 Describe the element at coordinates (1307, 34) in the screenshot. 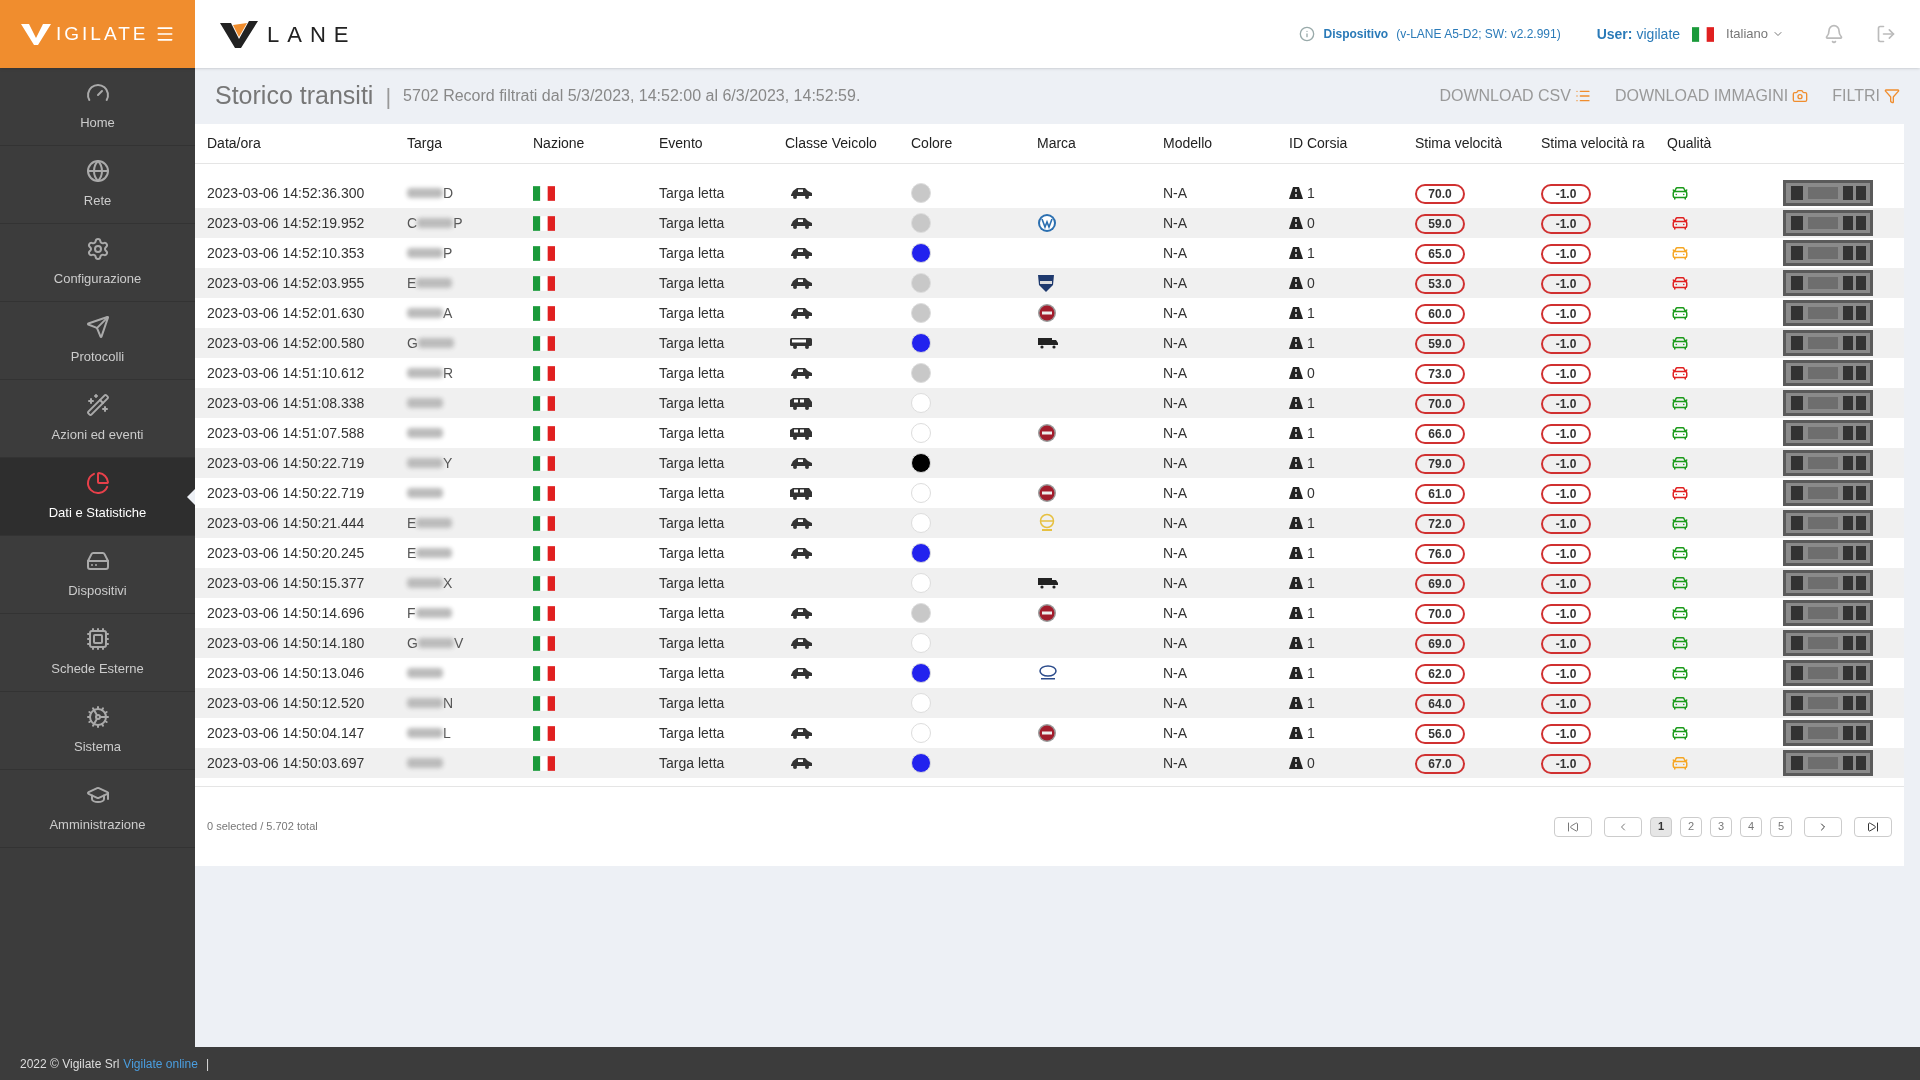

I see `info-icon` at that location.